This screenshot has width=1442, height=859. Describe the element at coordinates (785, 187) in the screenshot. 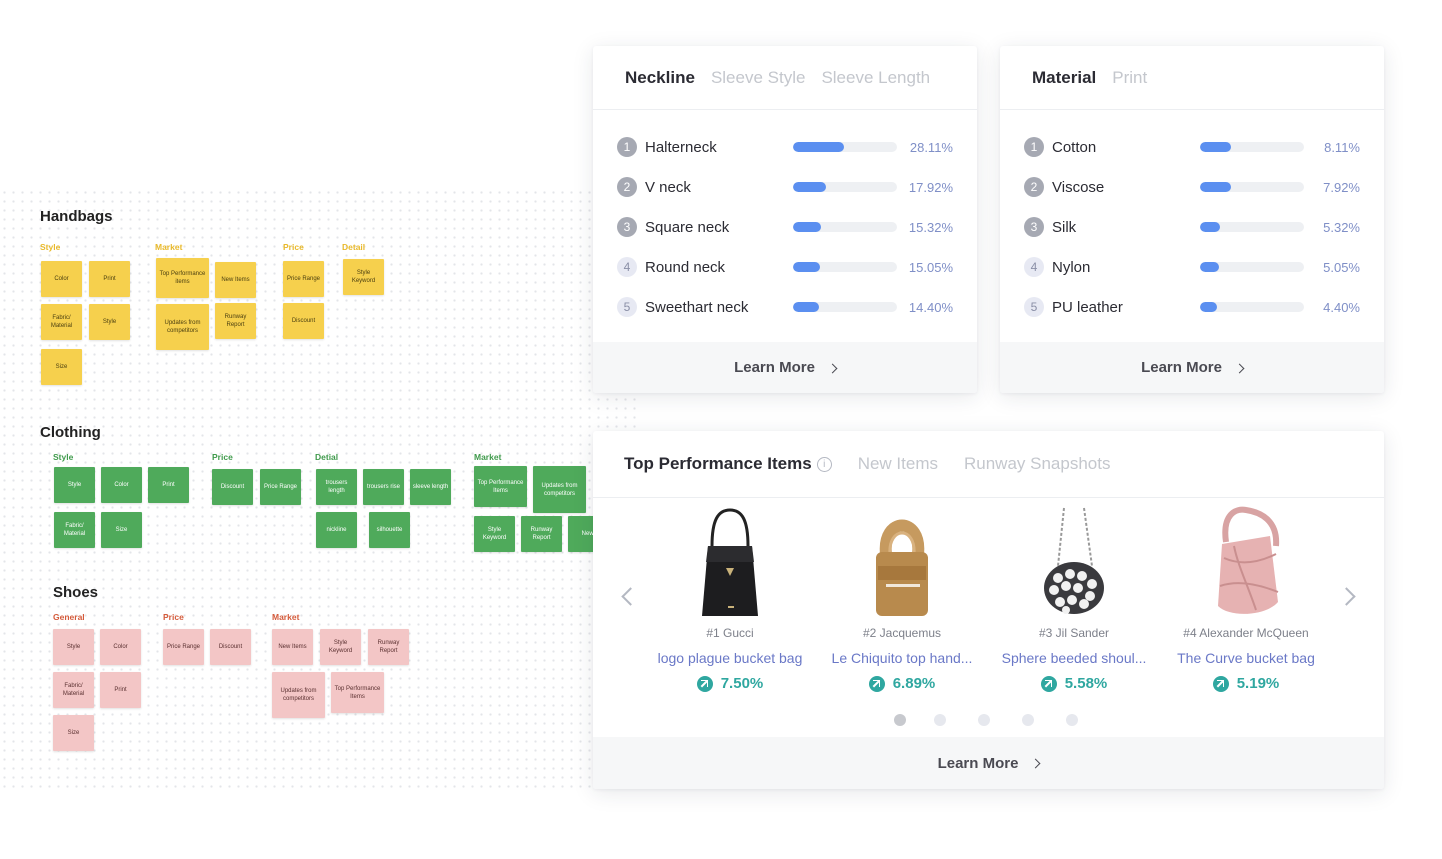

I see `ranked-row: 2 V neck 17.92%` at that location.